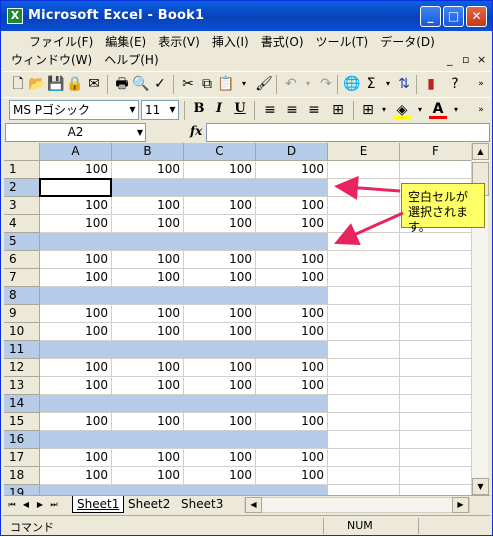 The height and width of the screenshot is (537, 493). I want to click on open-folder-icon: 📂, so click(37, 84).